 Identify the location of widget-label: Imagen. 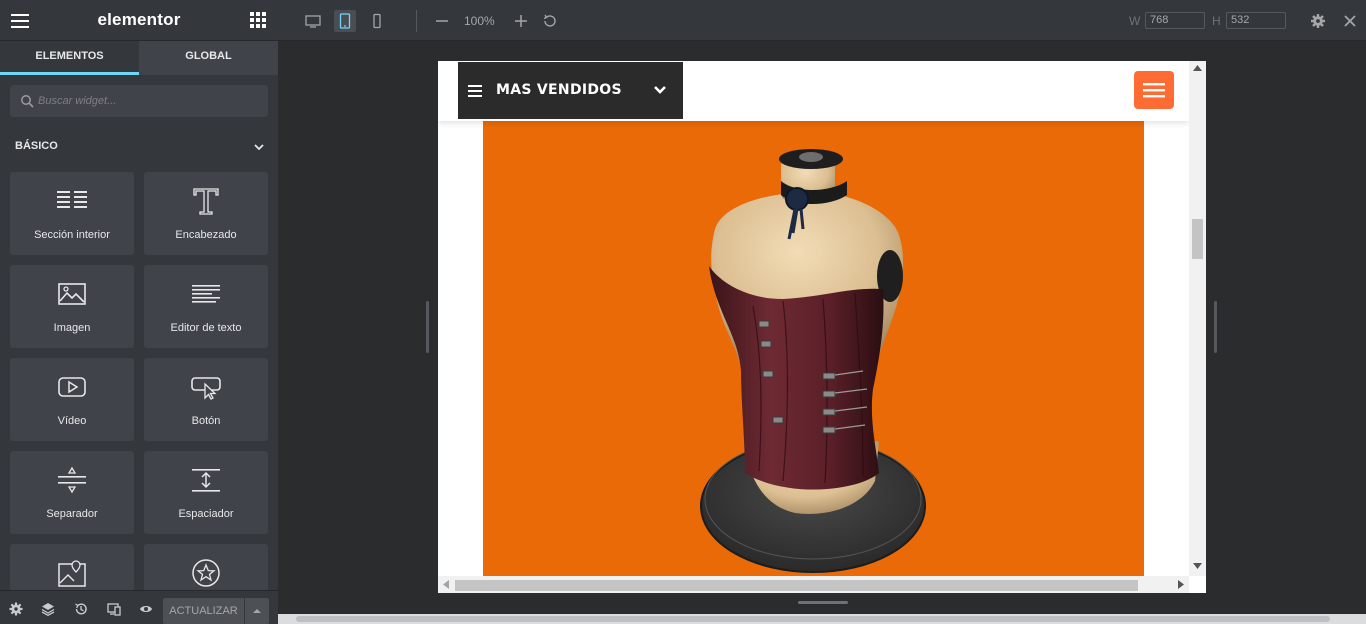
(72, 328).